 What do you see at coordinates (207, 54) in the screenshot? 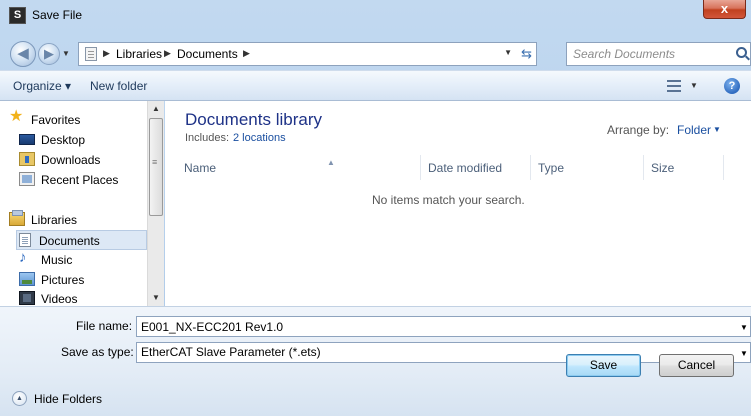
I see `breadcrumb-documents: Documents` at bounding box center [207, 54].